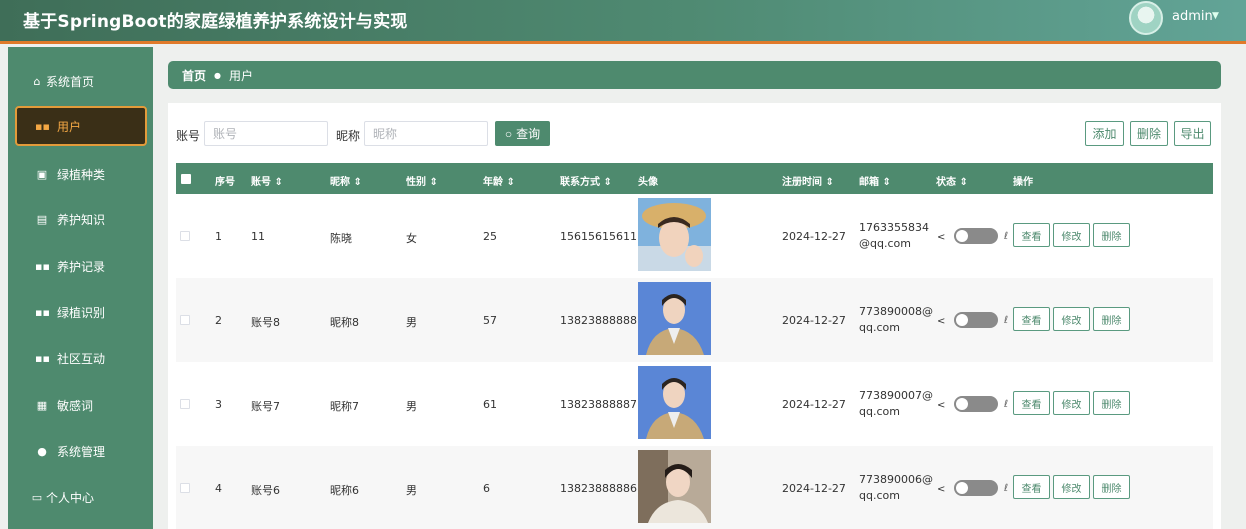  What do you see at coordinates (218, 236) in the screenshot?
I see `cell-index: 1` at bounding box center [218, 236].